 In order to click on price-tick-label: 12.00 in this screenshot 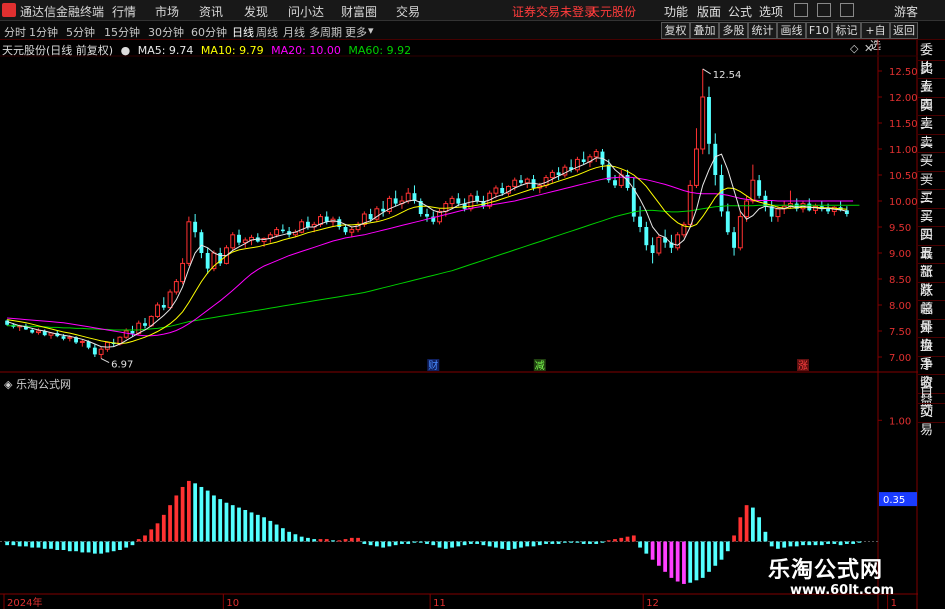, I will do `click(903, 98)`.